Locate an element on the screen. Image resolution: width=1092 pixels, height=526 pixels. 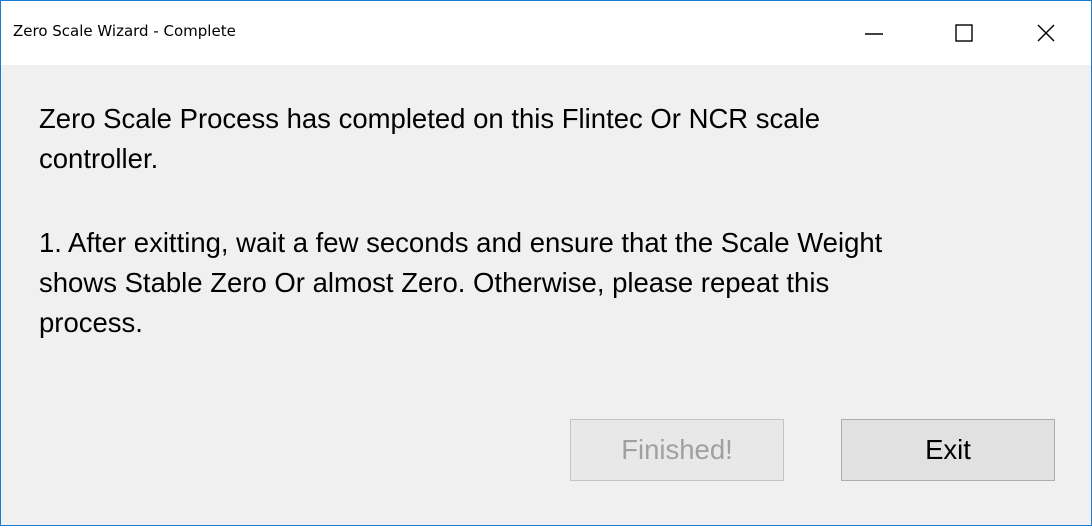
minimize-button is located at coordinates (874, 33).